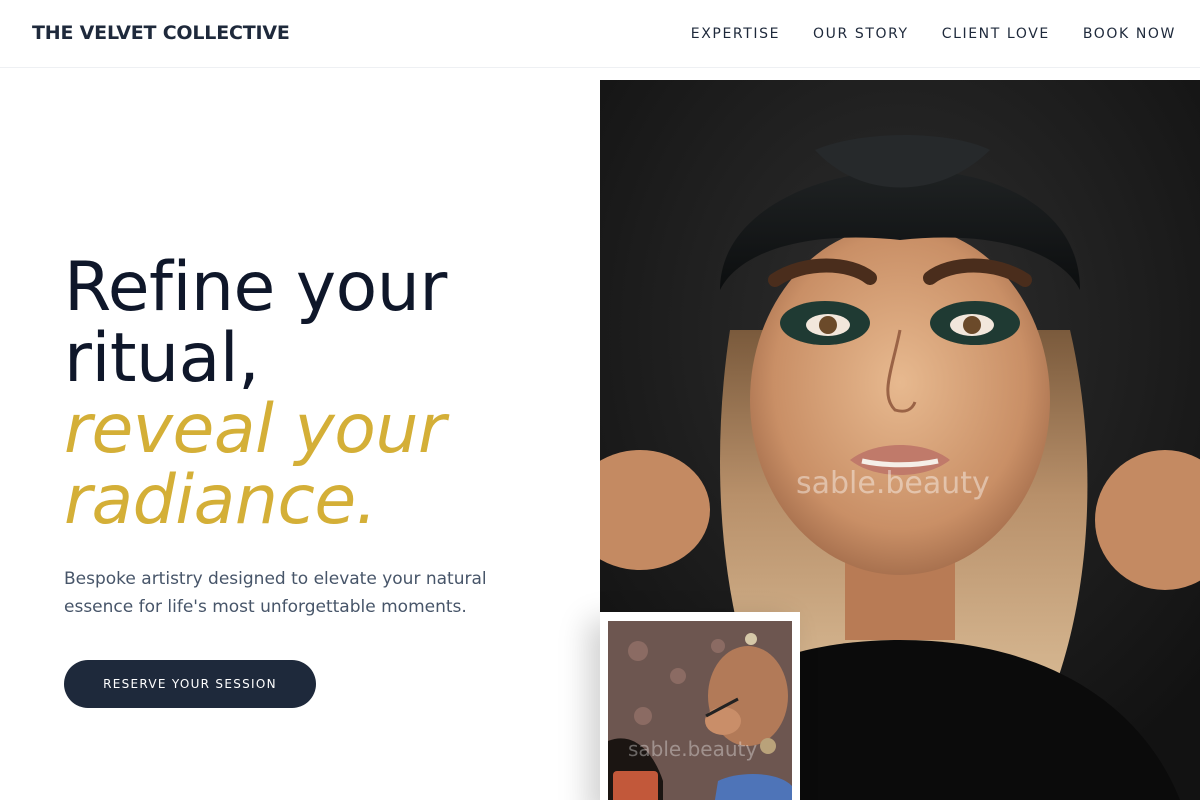 The image size is (1200, 800). Describe the element at coordinates (161, 33) in the screenshot. I see `brand-logo: THE VELVET COLLECTIVE` at that location.